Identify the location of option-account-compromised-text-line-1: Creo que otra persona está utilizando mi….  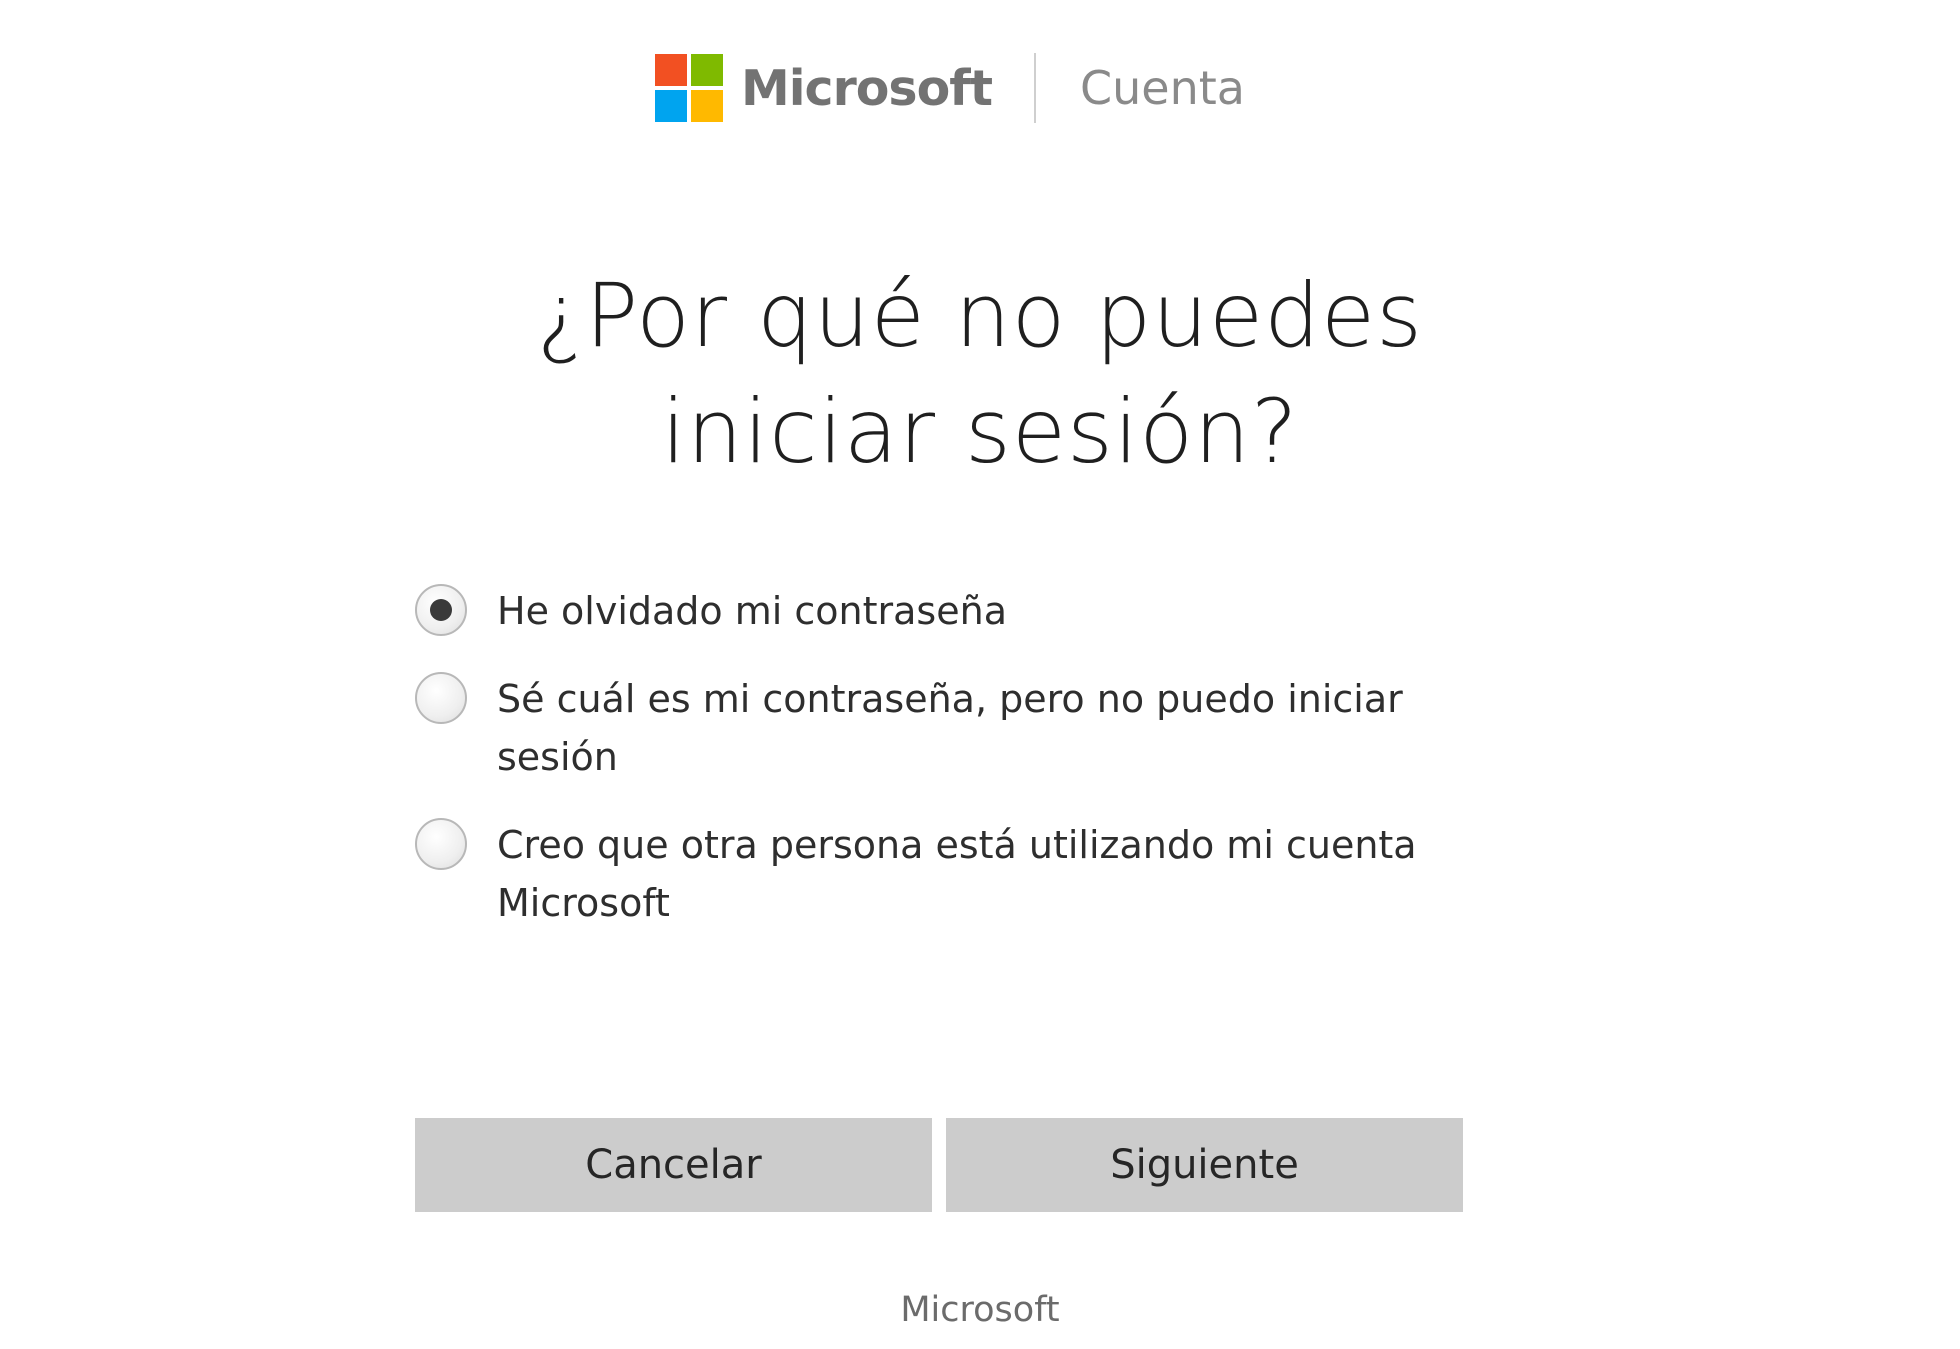
(957, 845).